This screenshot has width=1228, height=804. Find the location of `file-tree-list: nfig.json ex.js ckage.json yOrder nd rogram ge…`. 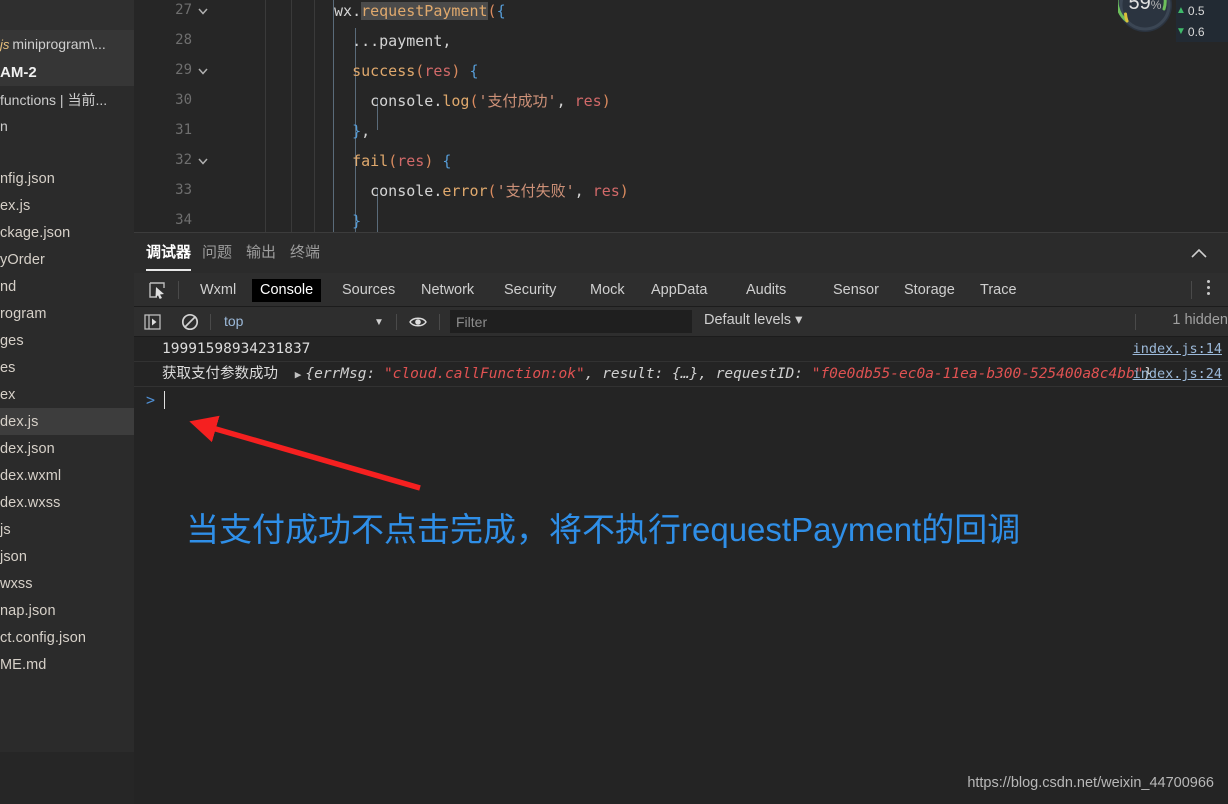

file-tree-list: nfig.json ex.js ckage.json yOrder nd rogram ge… is located at coordinates (67, 421).